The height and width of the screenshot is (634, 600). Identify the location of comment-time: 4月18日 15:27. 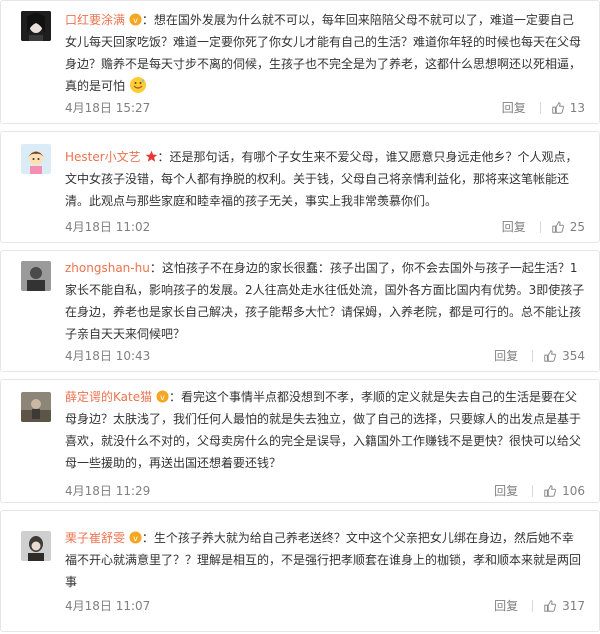
(108, 108).